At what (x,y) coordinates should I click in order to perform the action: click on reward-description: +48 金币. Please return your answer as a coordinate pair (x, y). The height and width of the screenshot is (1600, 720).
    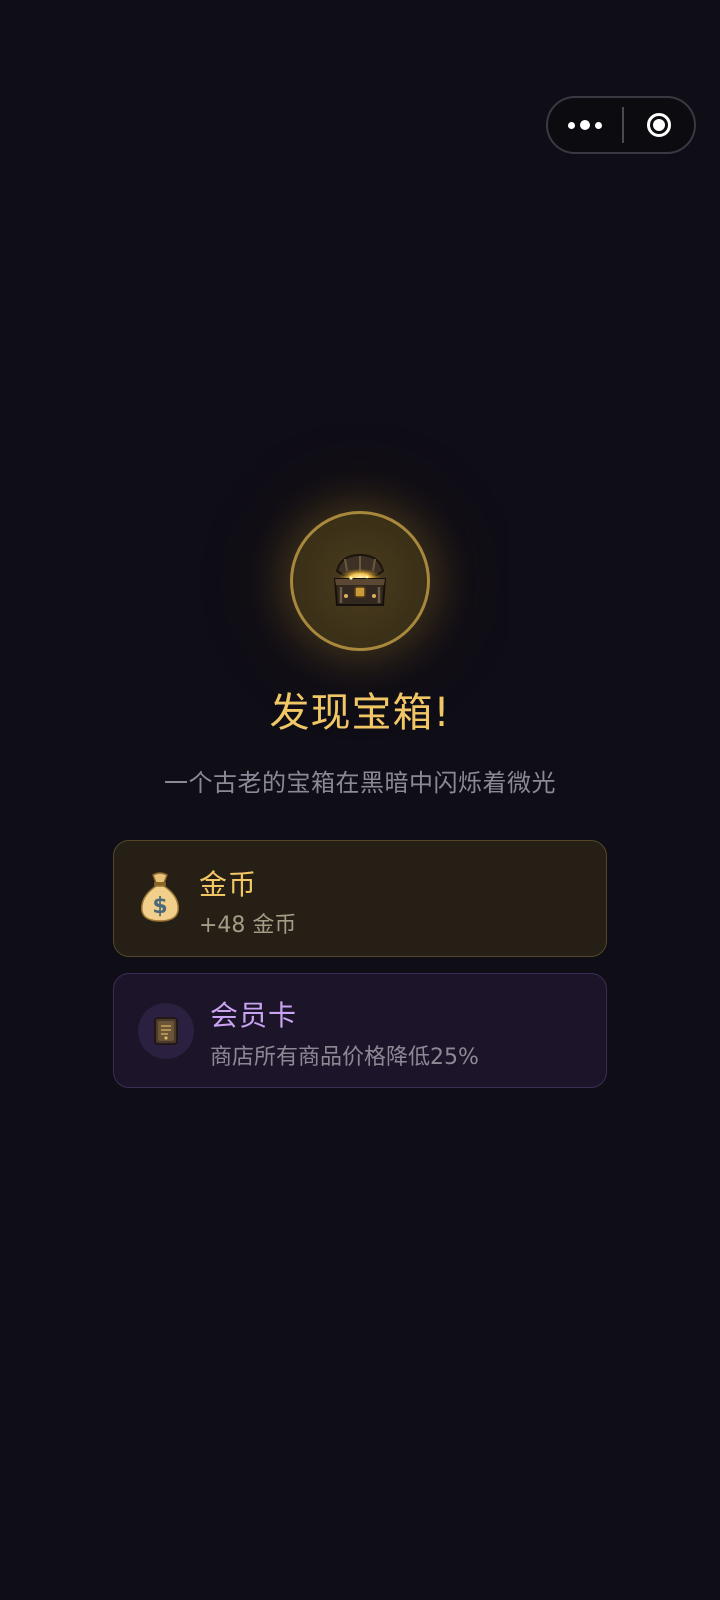
    Looking at the image, I should click on (248, 925).